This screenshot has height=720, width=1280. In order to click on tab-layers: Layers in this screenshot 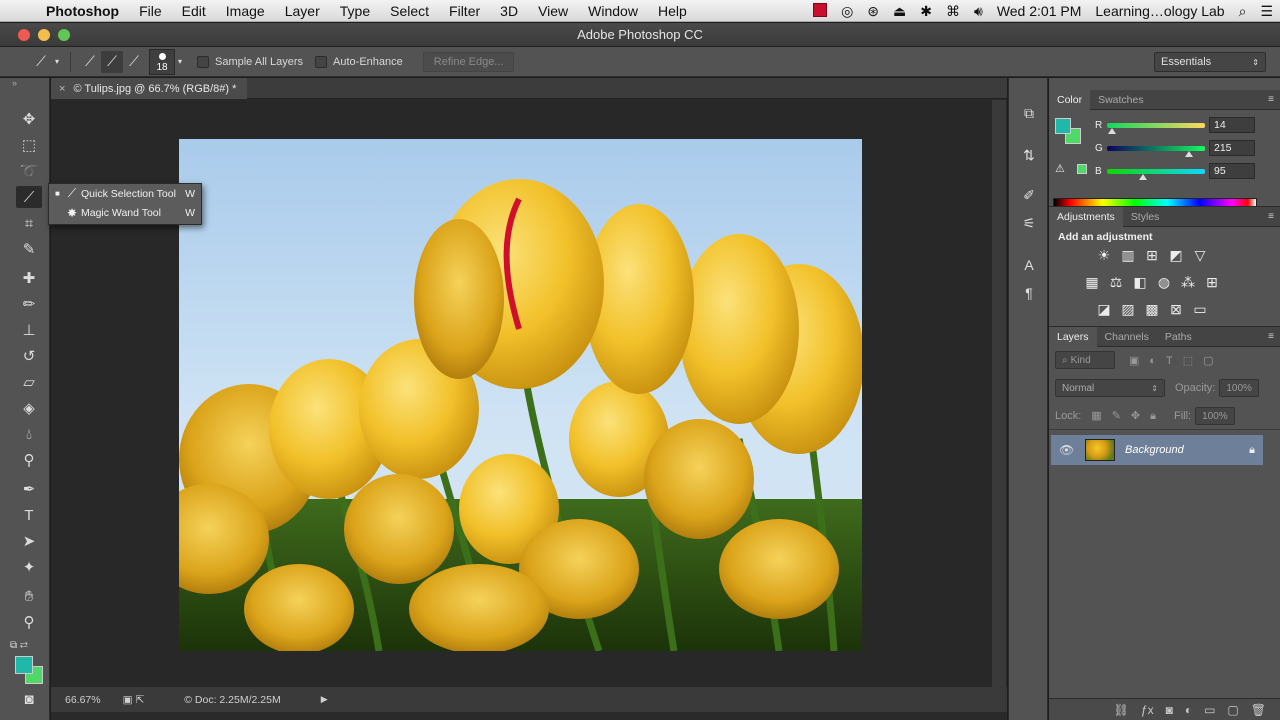, I will do `click(1073, 336)`.